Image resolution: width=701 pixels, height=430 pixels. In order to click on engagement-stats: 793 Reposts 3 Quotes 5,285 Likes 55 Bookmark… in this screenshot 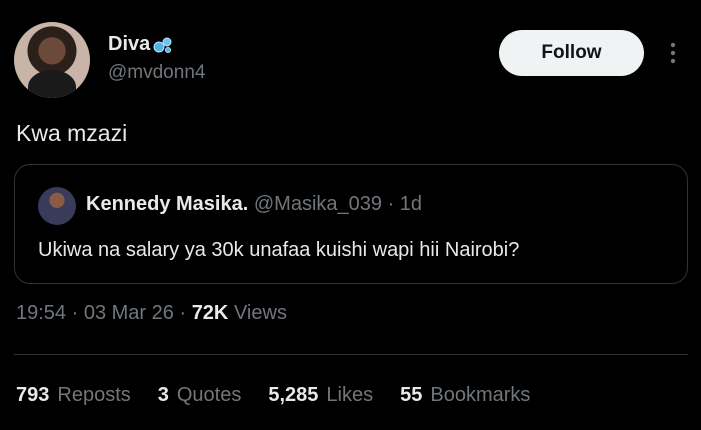, I will do `click(273, 395)`.